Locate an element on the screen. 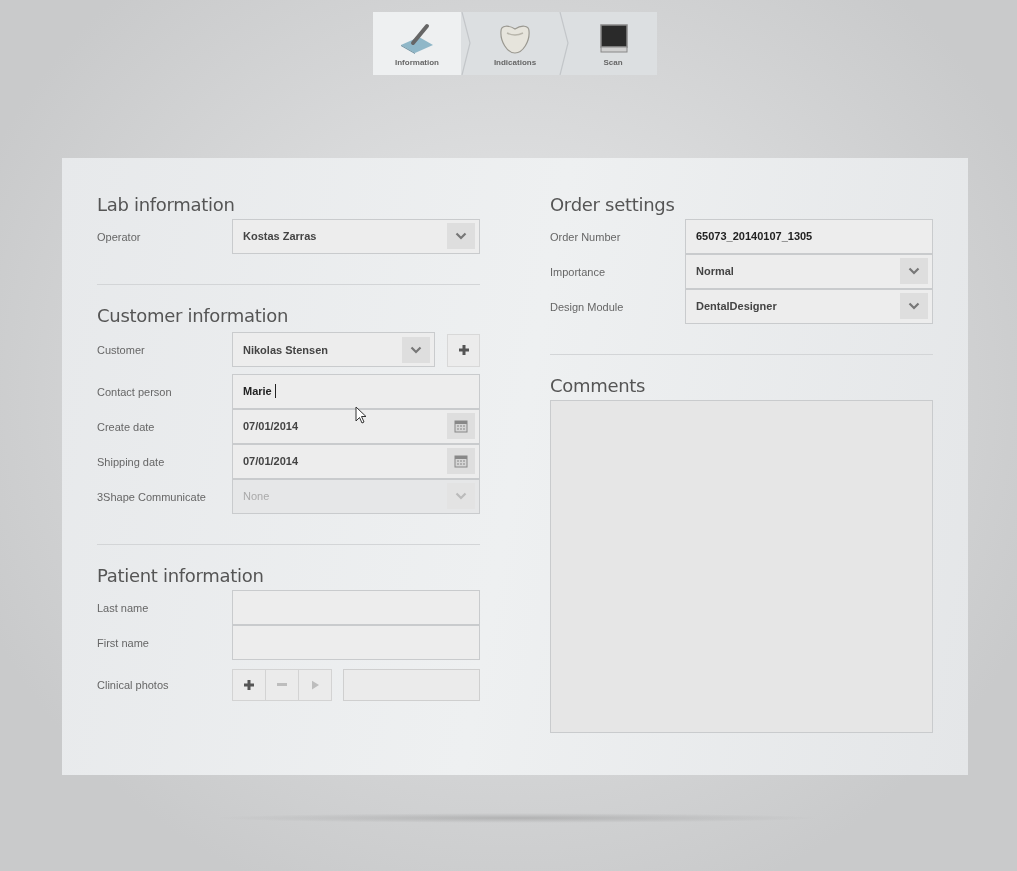 Image resolution: width=1017 pixels, height=871 pixels. add-button is located at coordinates (463, 350).